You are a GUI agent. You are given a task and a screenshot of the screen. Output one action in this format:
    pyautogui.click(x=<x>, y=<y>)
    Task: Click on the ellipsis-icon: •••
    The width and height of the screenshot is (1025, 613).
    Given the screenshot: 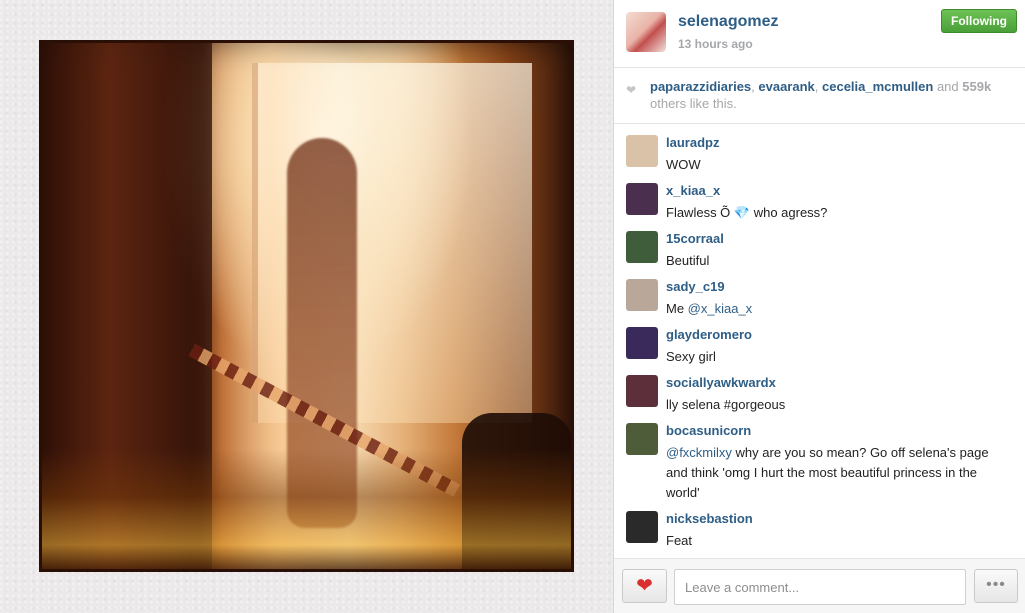 What is the action you would take?
    pyautogui.click(x=996, y=584)
    